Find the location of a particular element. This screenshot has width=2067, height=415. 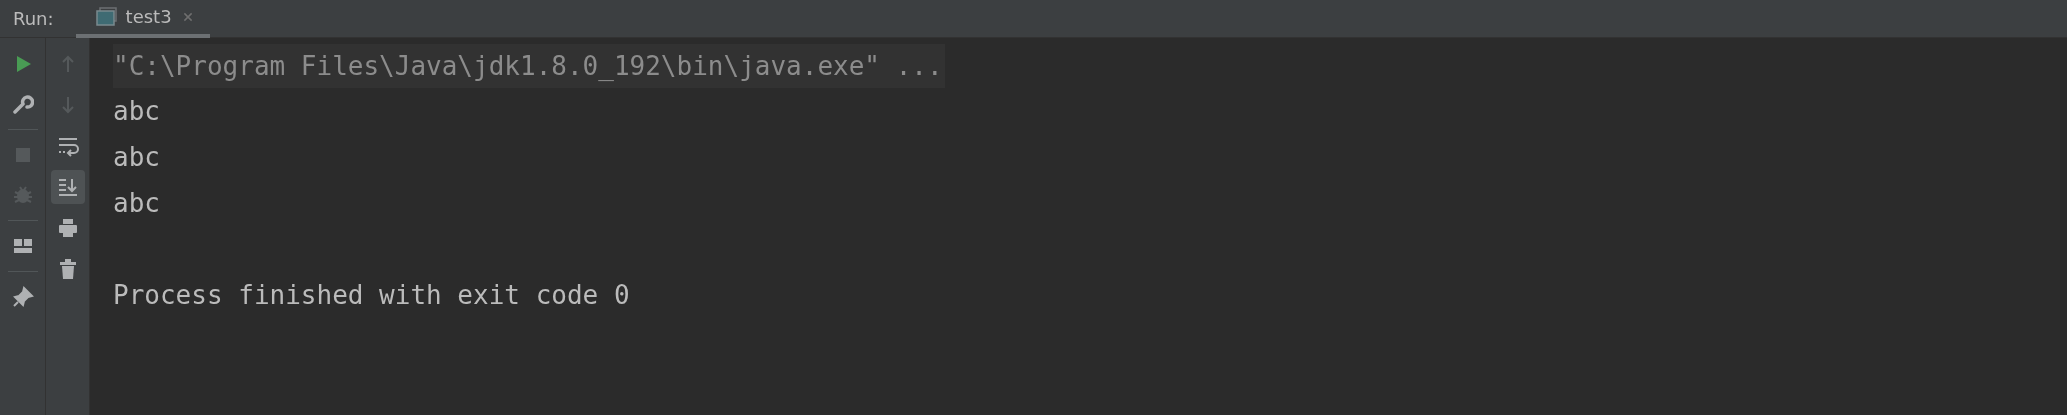

soft-wrap-icon is located at coordinates (67, 146).